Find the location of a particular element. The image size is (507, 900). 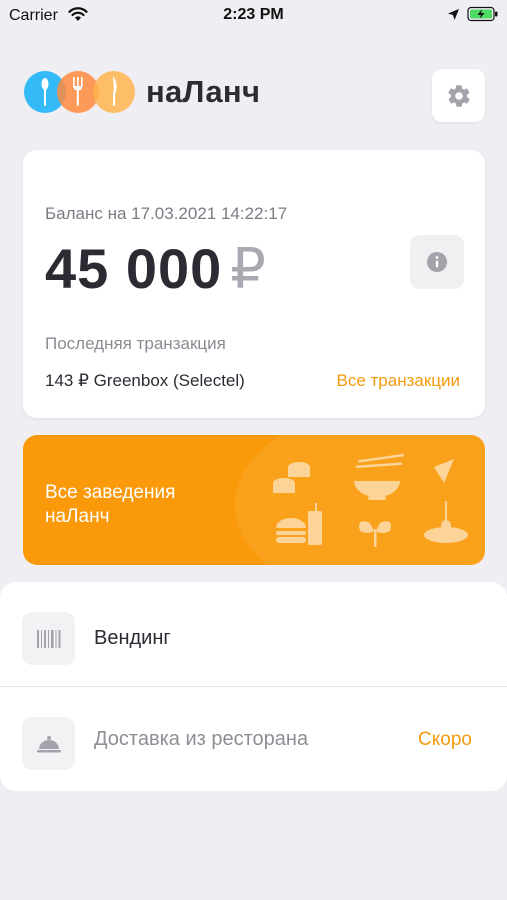

gear-icon is located at coordinates (458, 95).